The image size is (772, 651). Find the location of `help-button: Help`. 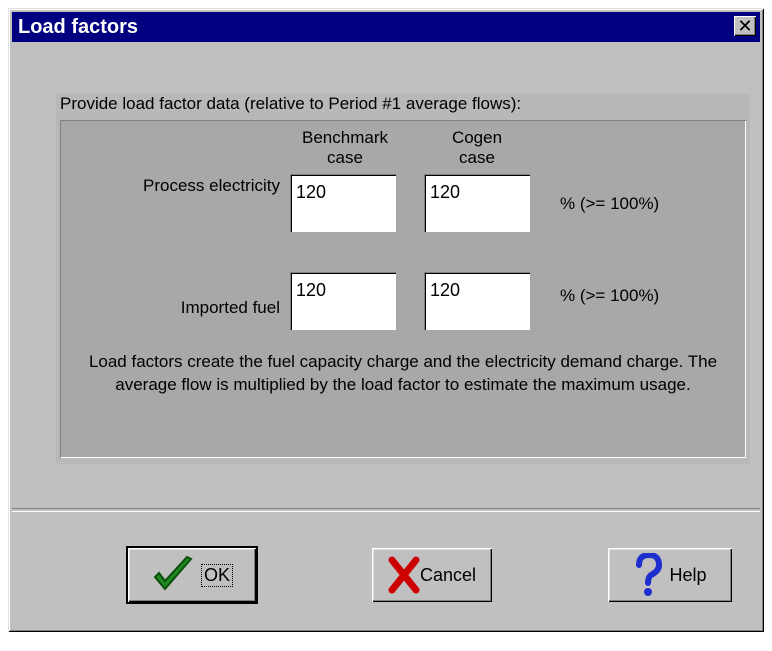

help-button: Help is located at coordinates (670, 575).